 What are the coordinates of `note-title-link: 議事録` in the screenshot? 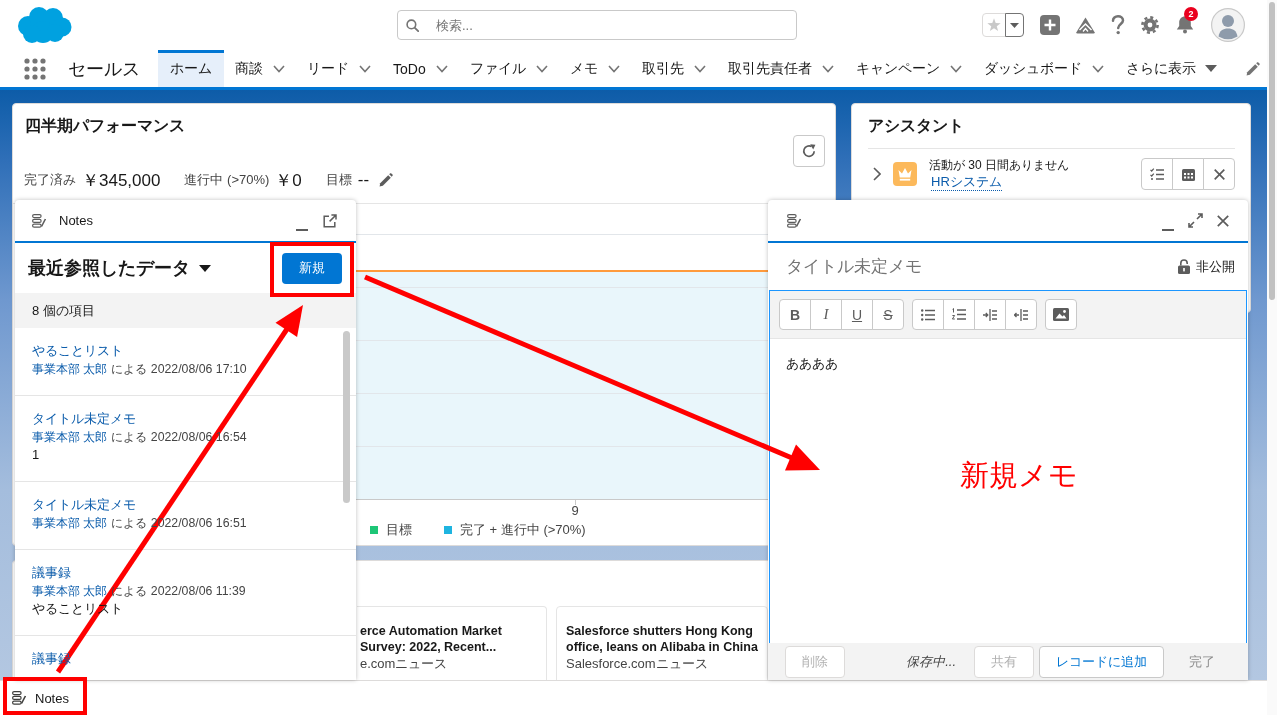 It's located at (51, 573).